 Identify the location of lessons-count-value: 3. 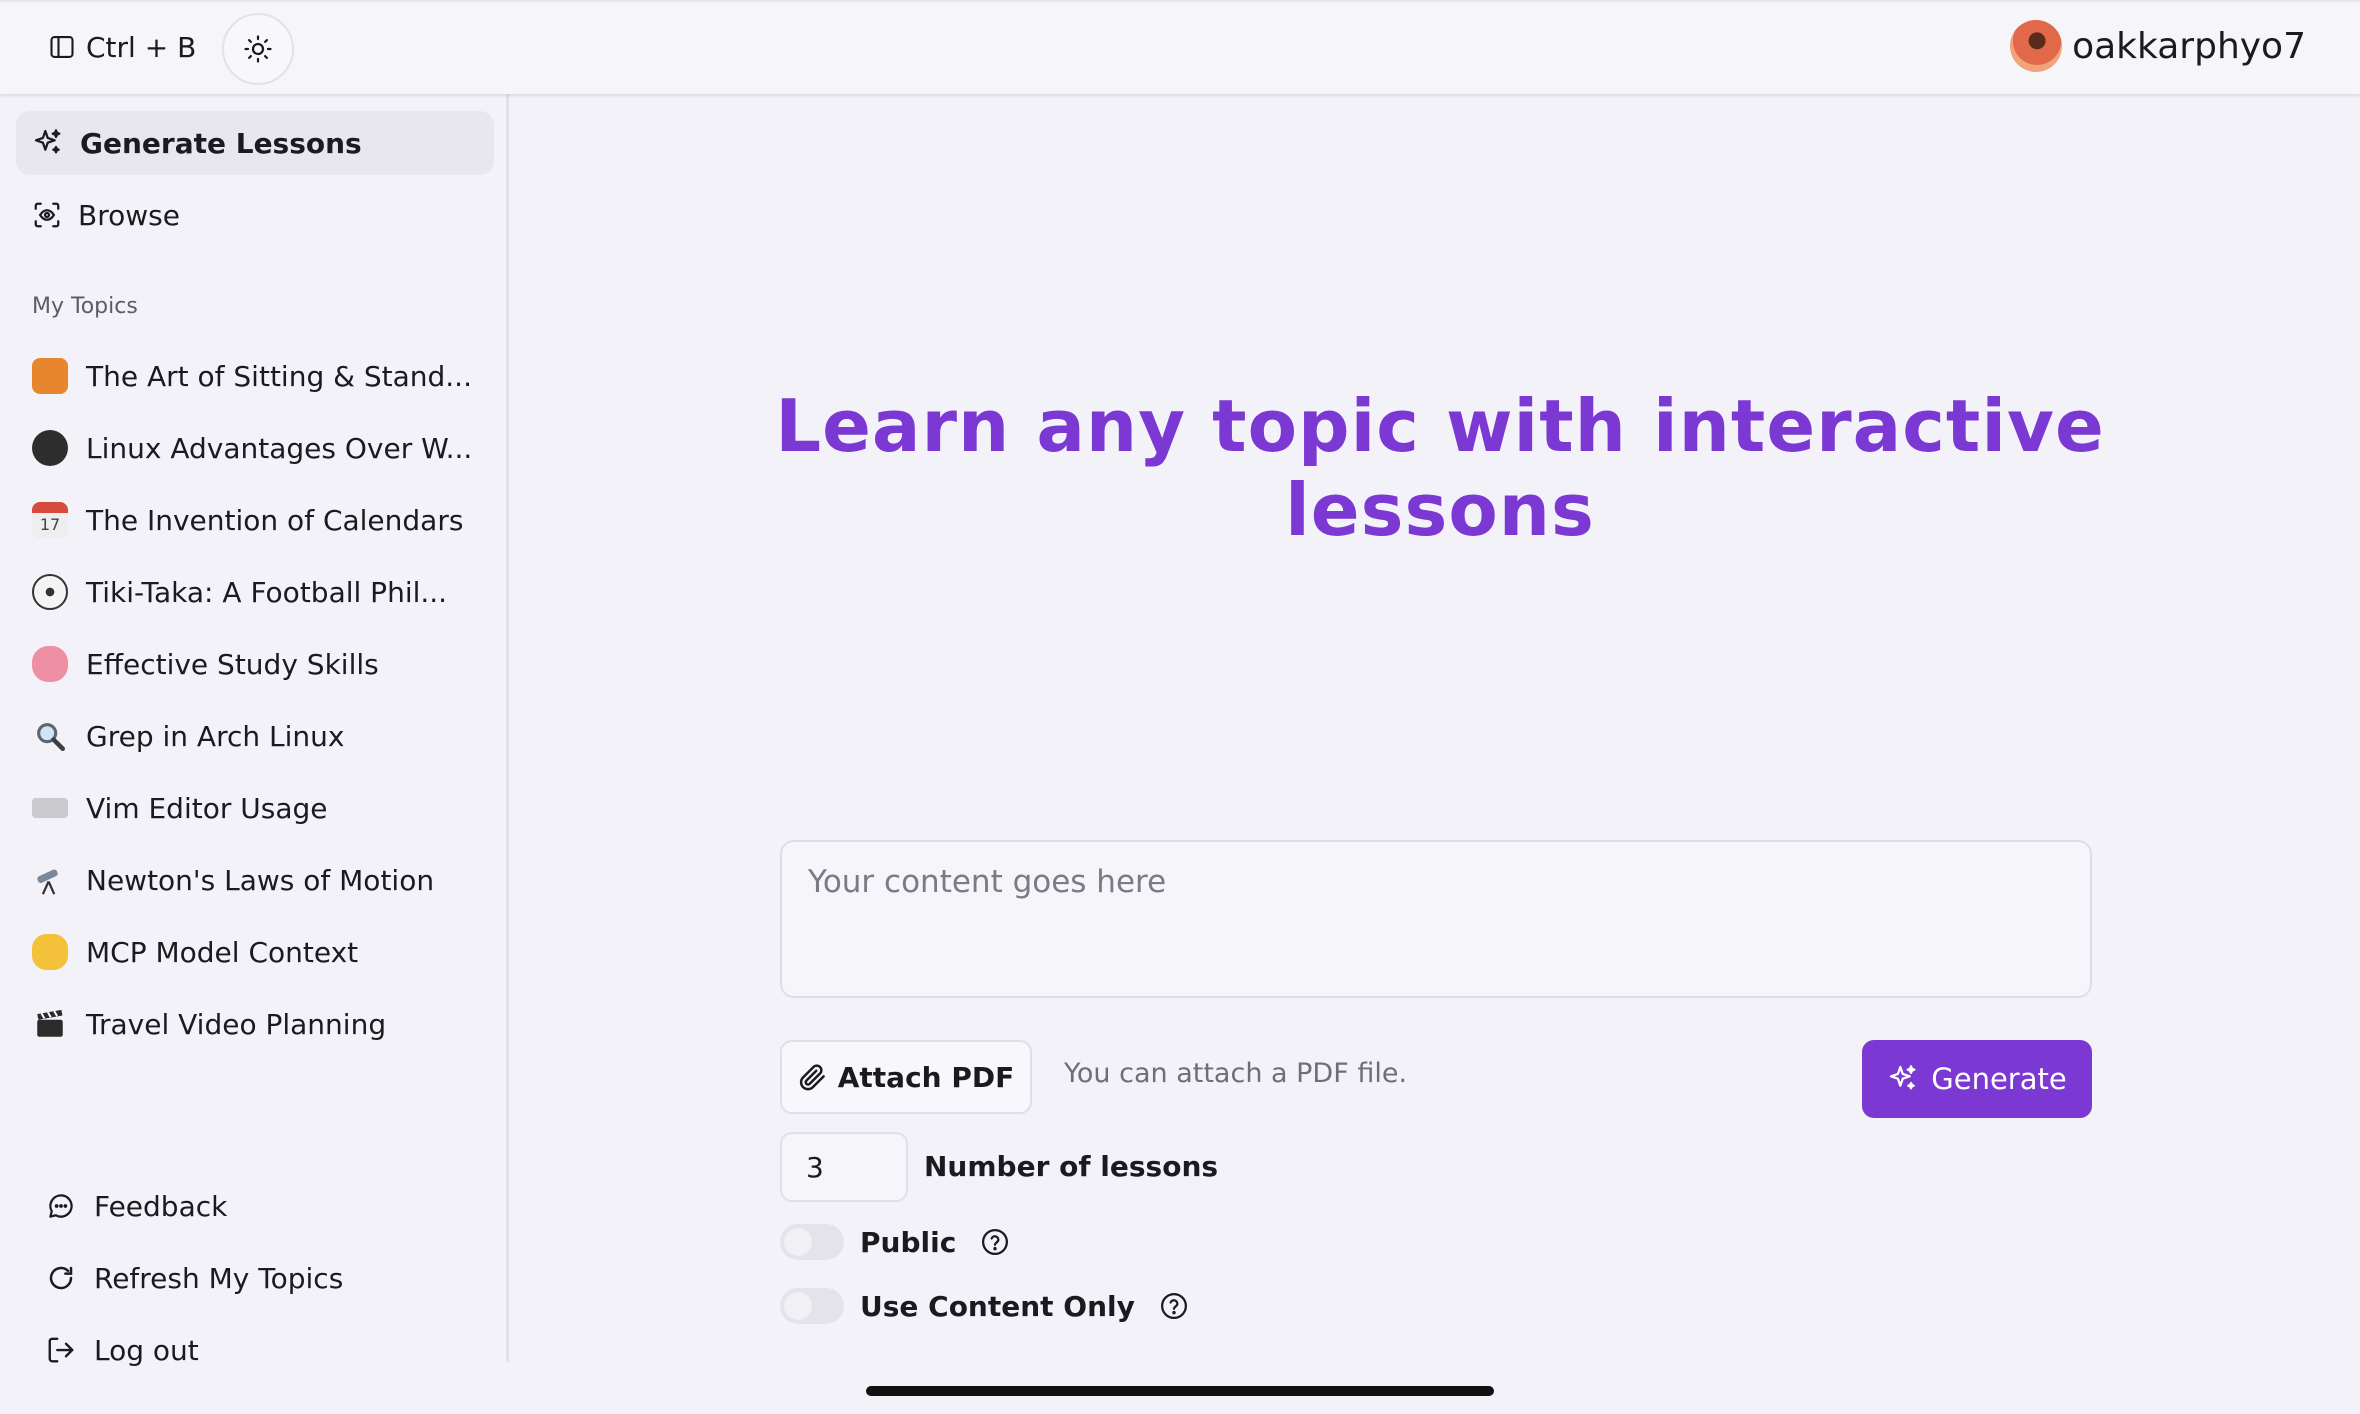
(815, 1167).